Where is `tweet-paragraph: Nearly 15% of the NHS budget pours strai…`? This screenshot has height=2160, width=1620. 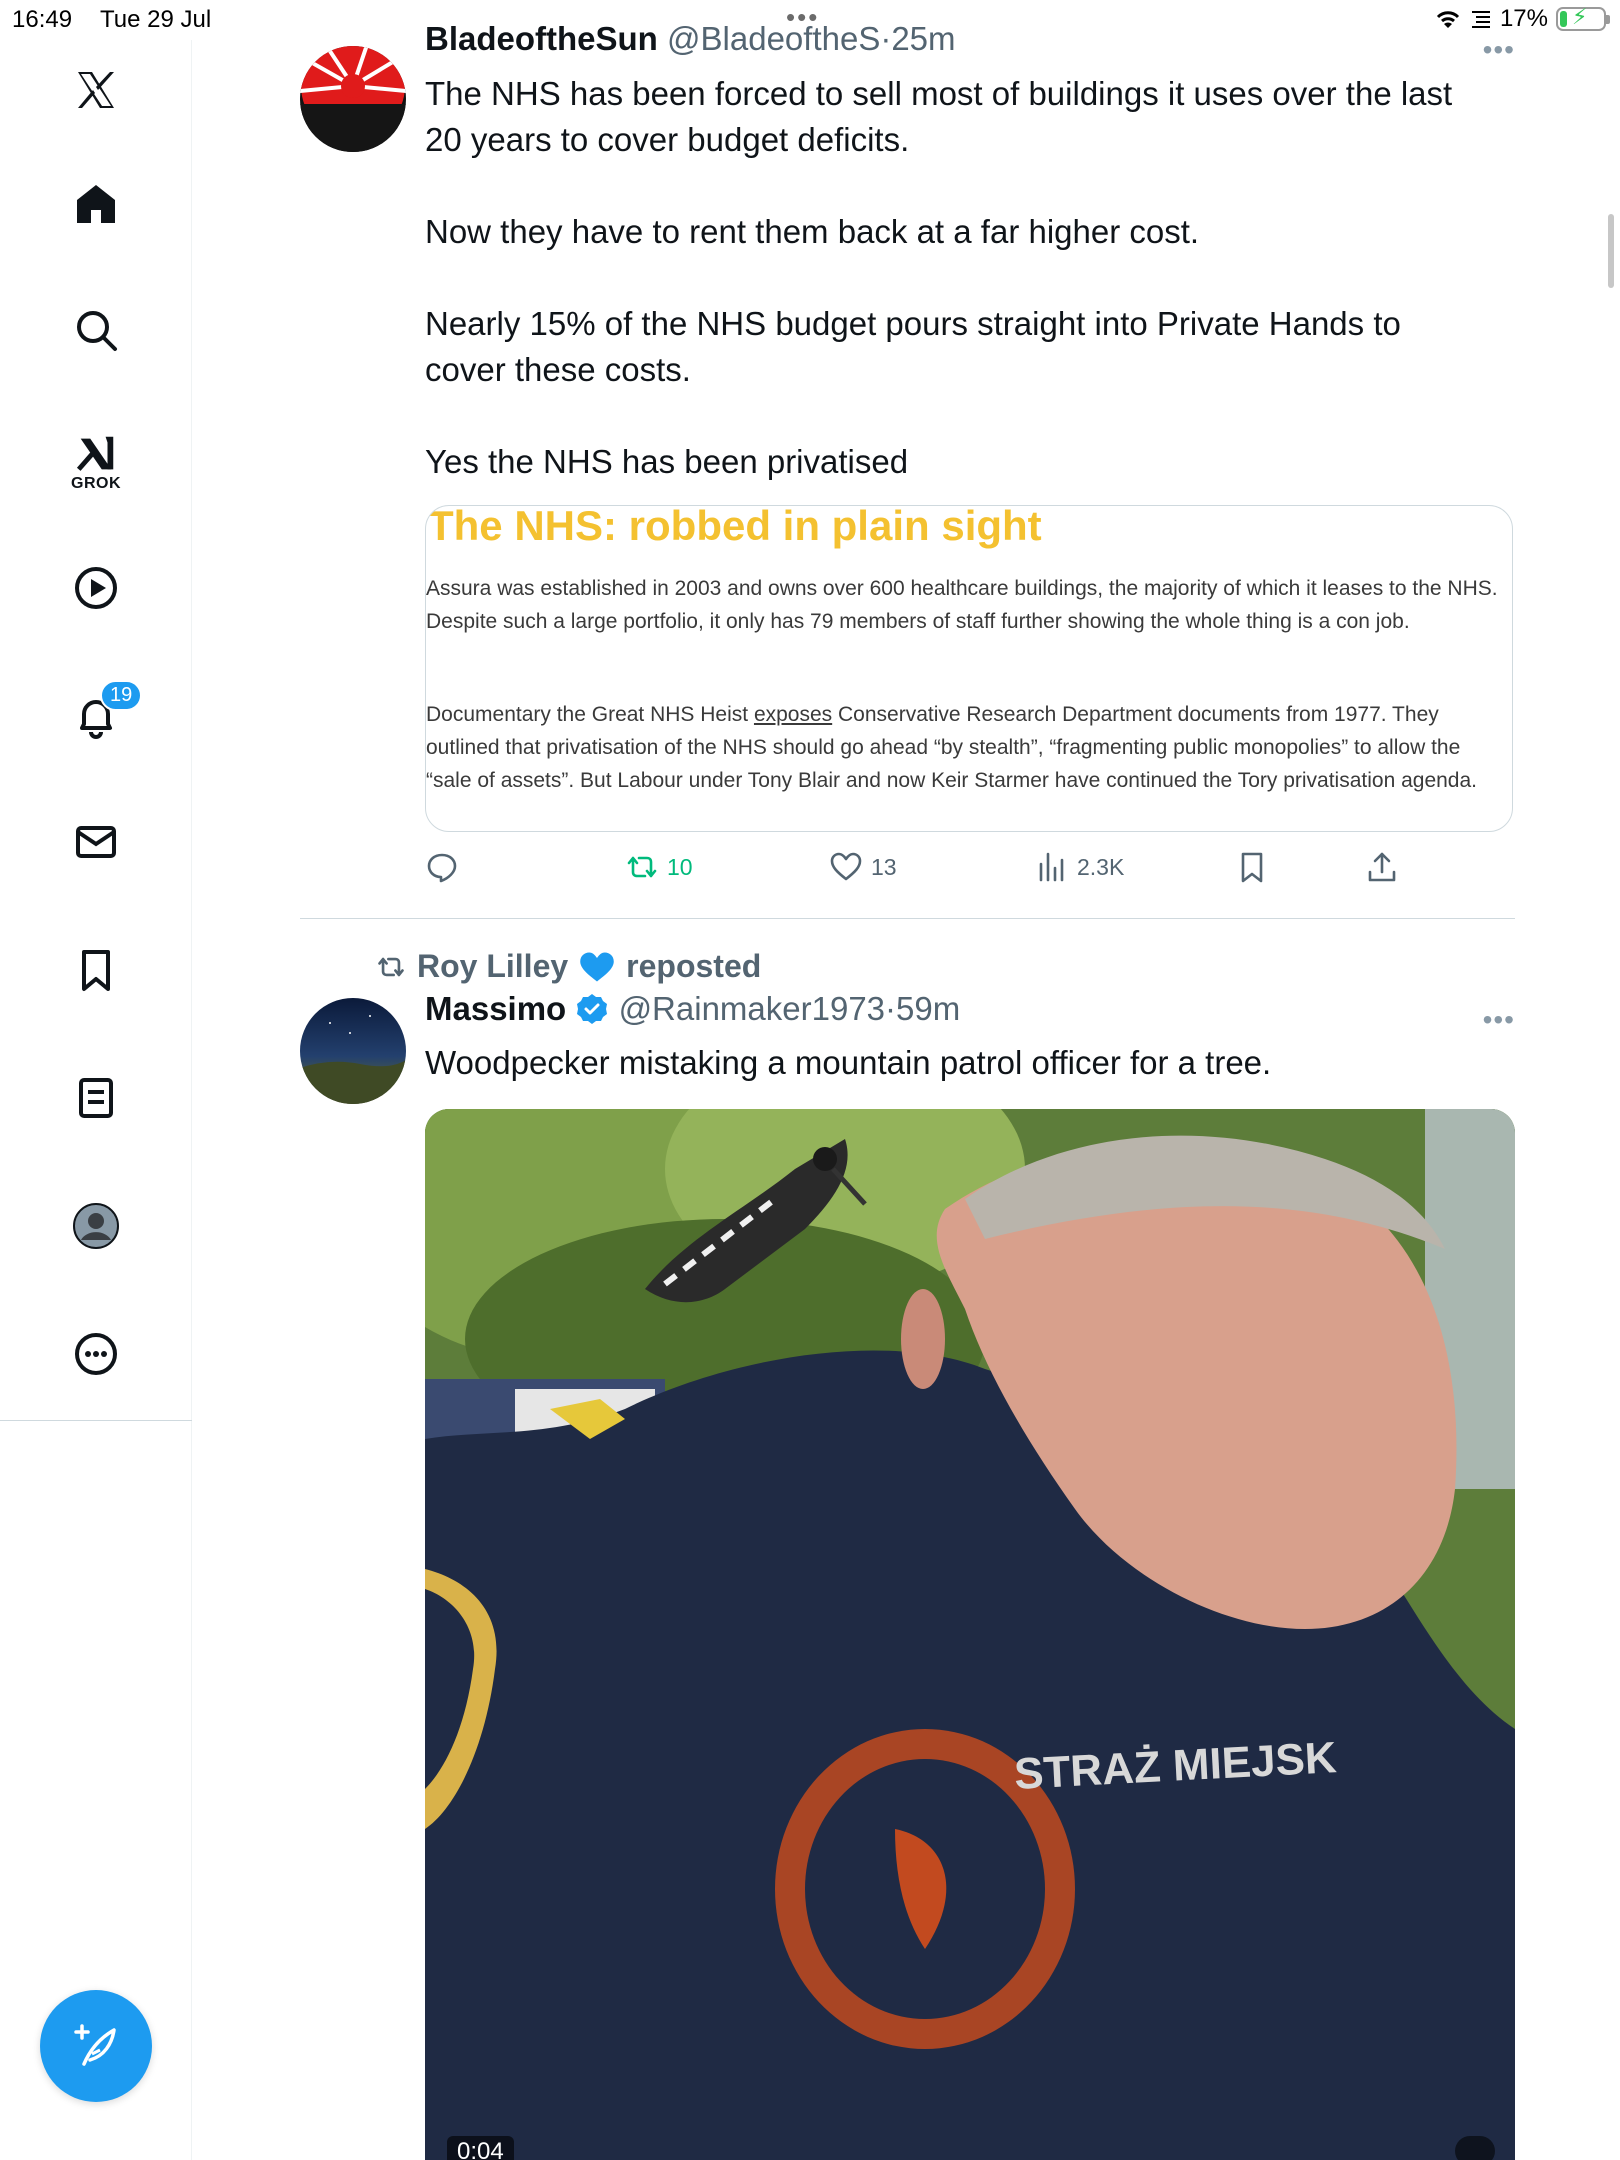 tweet-paragraph: Nearly 15% of the NHS budget pours strai… is located at coordinates (913, 346).